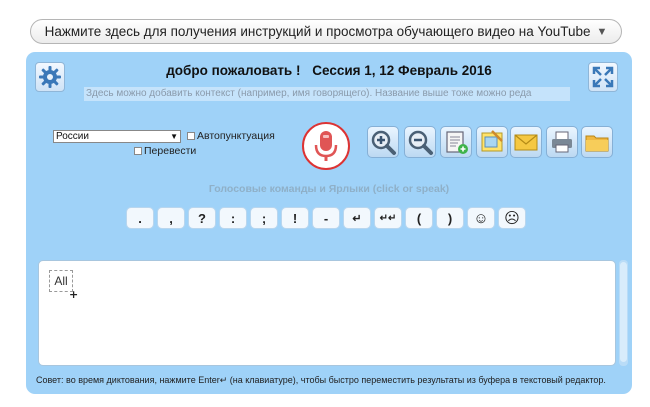  I want to click on translate-label: Перевести, so click(170, 151).